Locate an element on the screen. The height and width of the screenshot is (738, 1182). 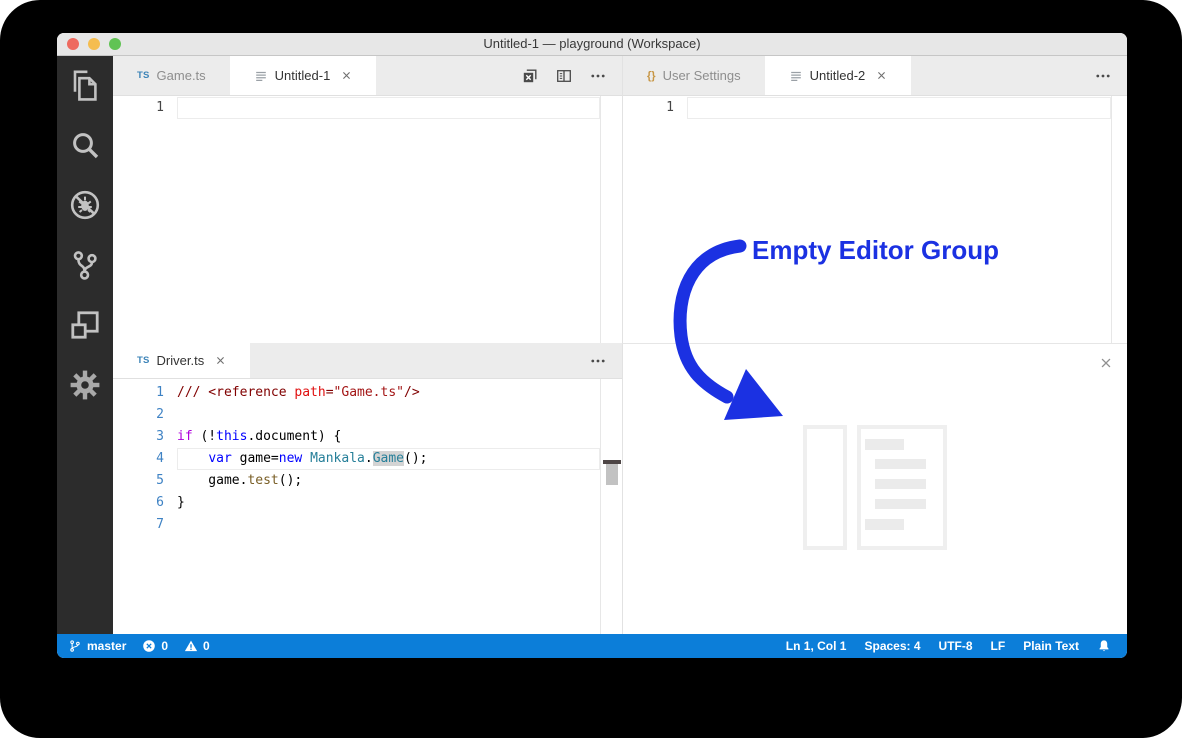
debug-disabled-icon is located at coordinates (85, 205).